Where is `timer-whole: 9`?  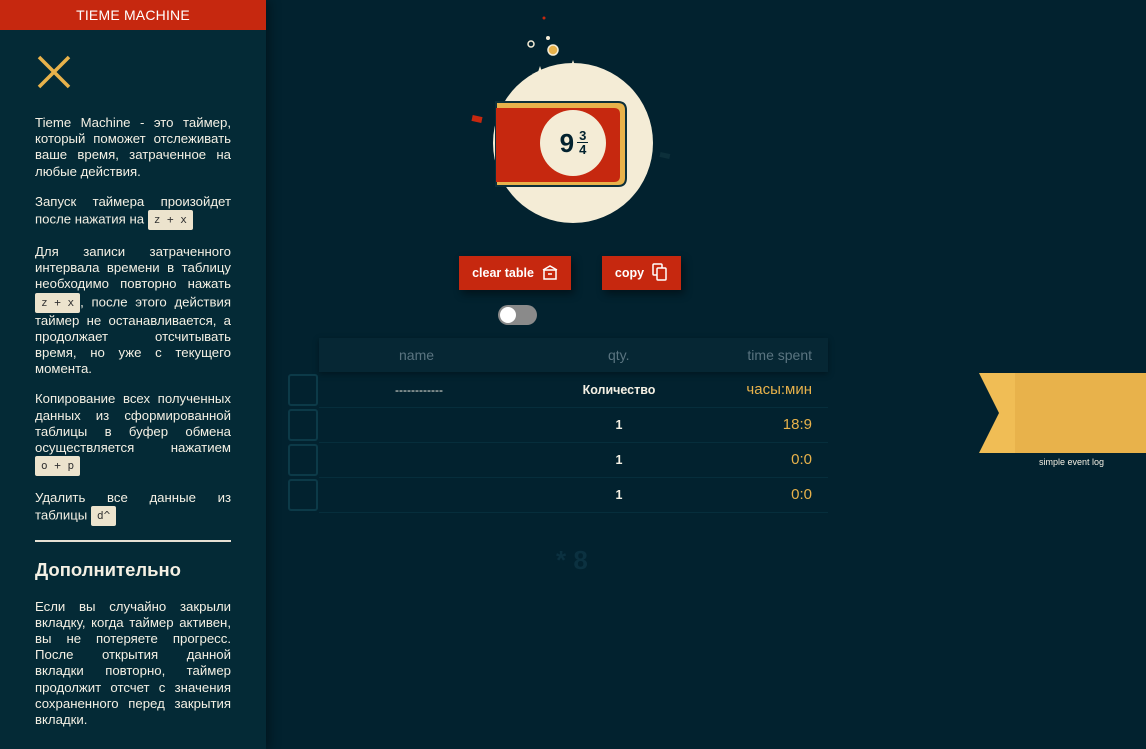
timer-whole: 9 is located at coordinates (567, 142).